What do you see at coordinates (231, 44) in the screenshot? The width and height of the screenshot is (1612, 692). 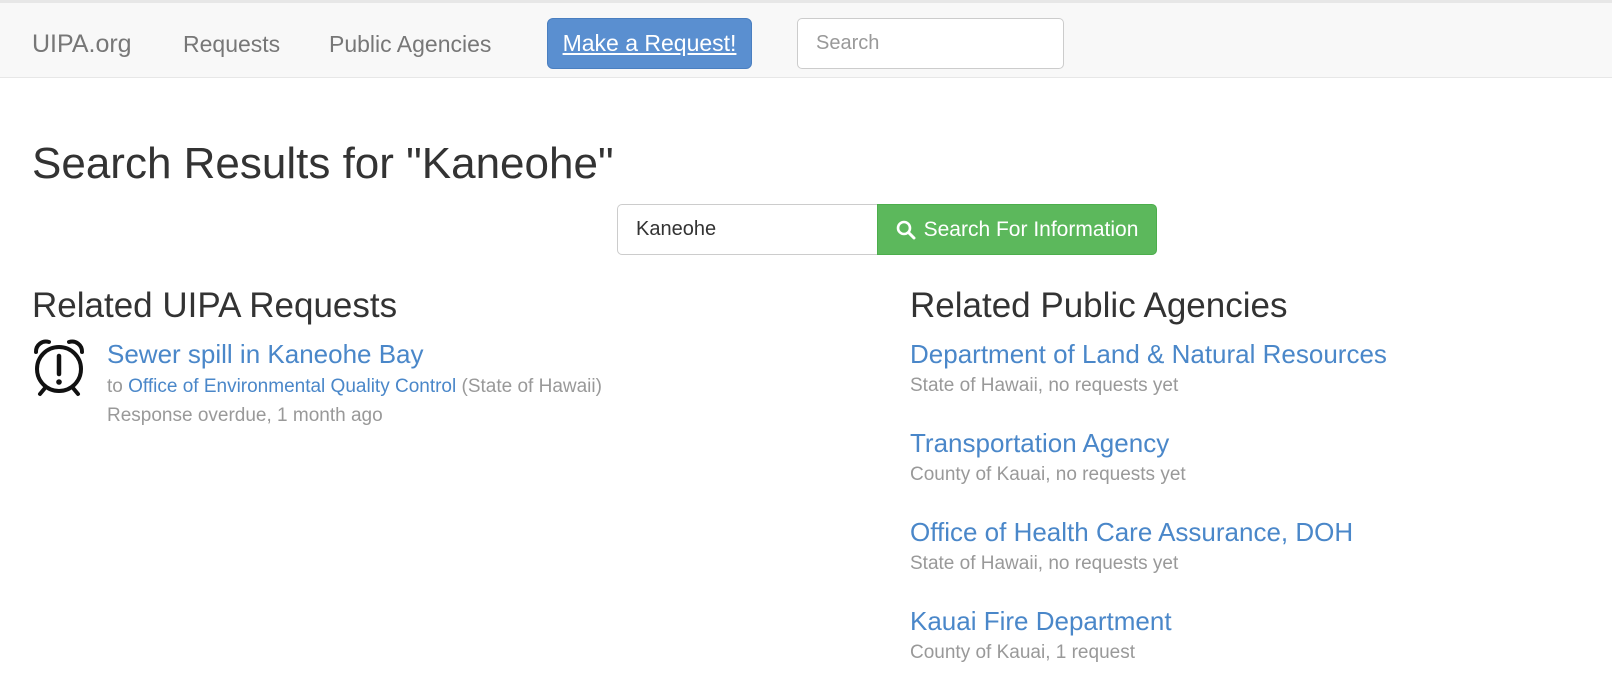 I see `nav-link-requests: Requests` at bounding box center [231, 44].